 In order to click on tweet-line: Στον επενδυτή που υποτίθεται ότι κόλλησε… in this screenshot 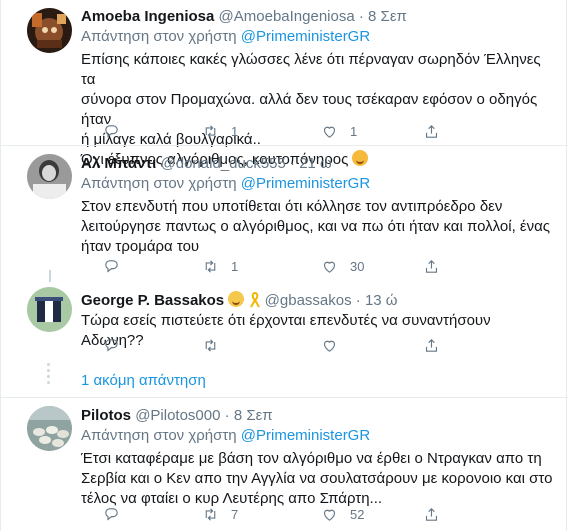, I will do `click(292, 206)`.